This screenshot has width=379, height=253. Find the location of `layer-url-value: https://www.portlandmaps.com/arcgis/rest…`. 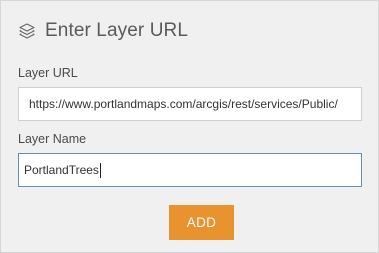

layer-url-value: https://www.portlandmaps.com/arcgis/rest… is located at coordinates (183, 104).